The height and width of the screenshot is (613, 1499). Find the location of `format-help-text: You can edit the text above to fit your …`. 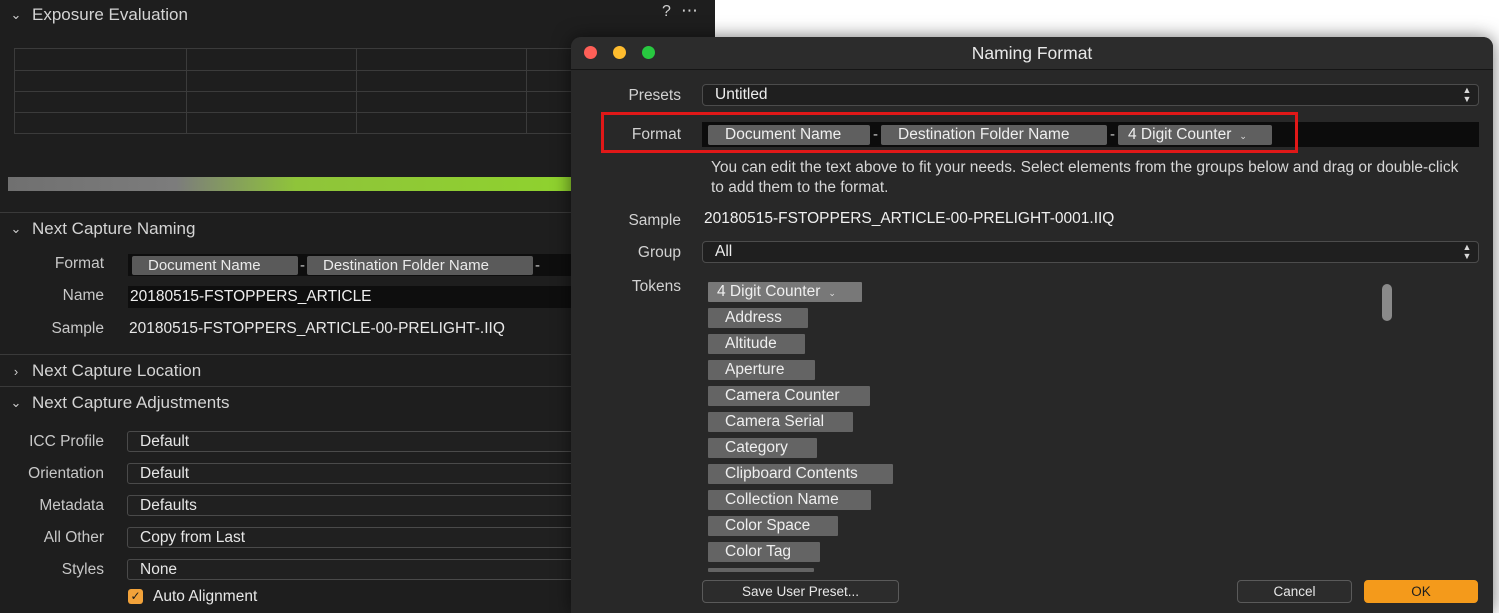

format-help-text: You can edit the text above to fit your … is located at coordinates (1085, 177).